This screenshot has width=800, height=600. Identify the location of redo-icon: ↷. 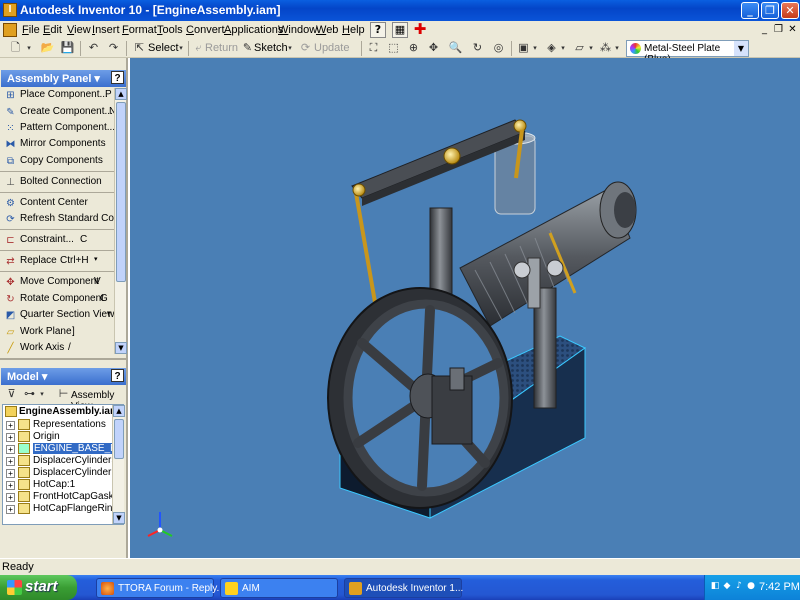
(113, 48).